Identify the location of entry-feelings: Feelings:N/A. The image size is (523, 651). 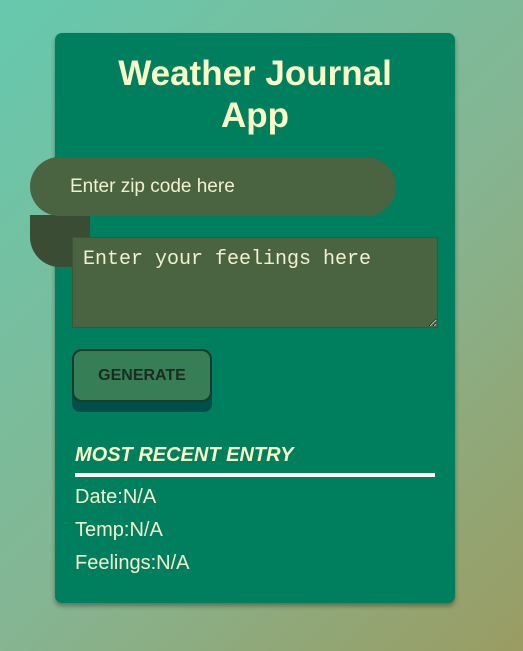
(132, 563).